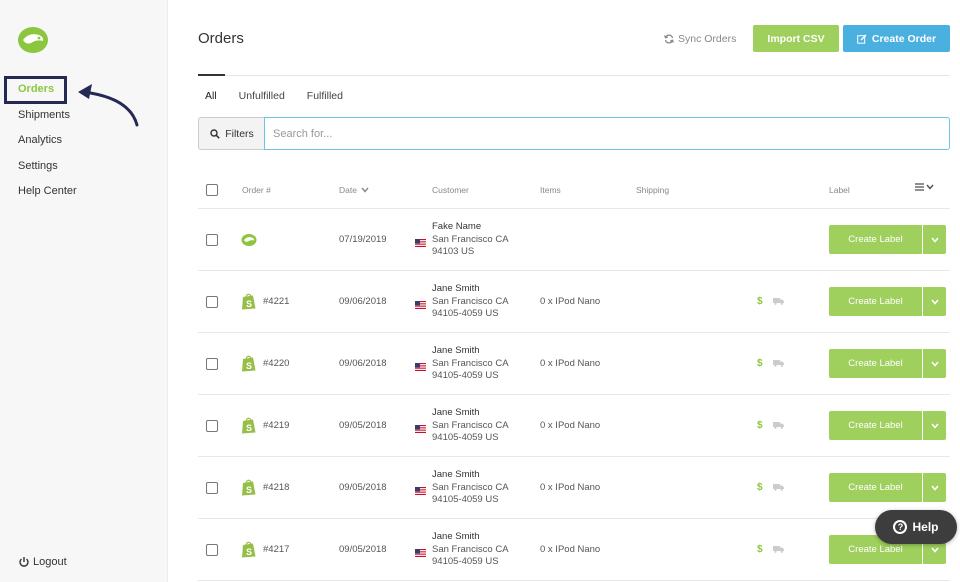 The width and height of the screenshot is (960, 582). I want to click on refresh-icon, so click(669, 39).